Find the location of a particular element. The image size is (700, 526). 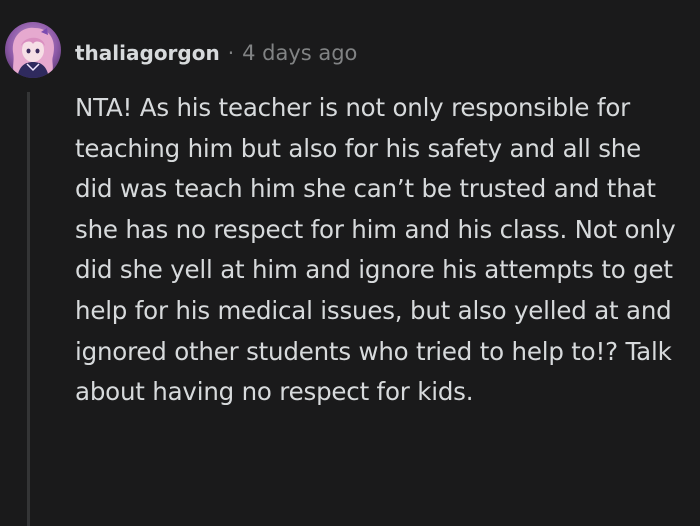

comment-timestamp: 4 days ago is located at coordinates (299, 53).